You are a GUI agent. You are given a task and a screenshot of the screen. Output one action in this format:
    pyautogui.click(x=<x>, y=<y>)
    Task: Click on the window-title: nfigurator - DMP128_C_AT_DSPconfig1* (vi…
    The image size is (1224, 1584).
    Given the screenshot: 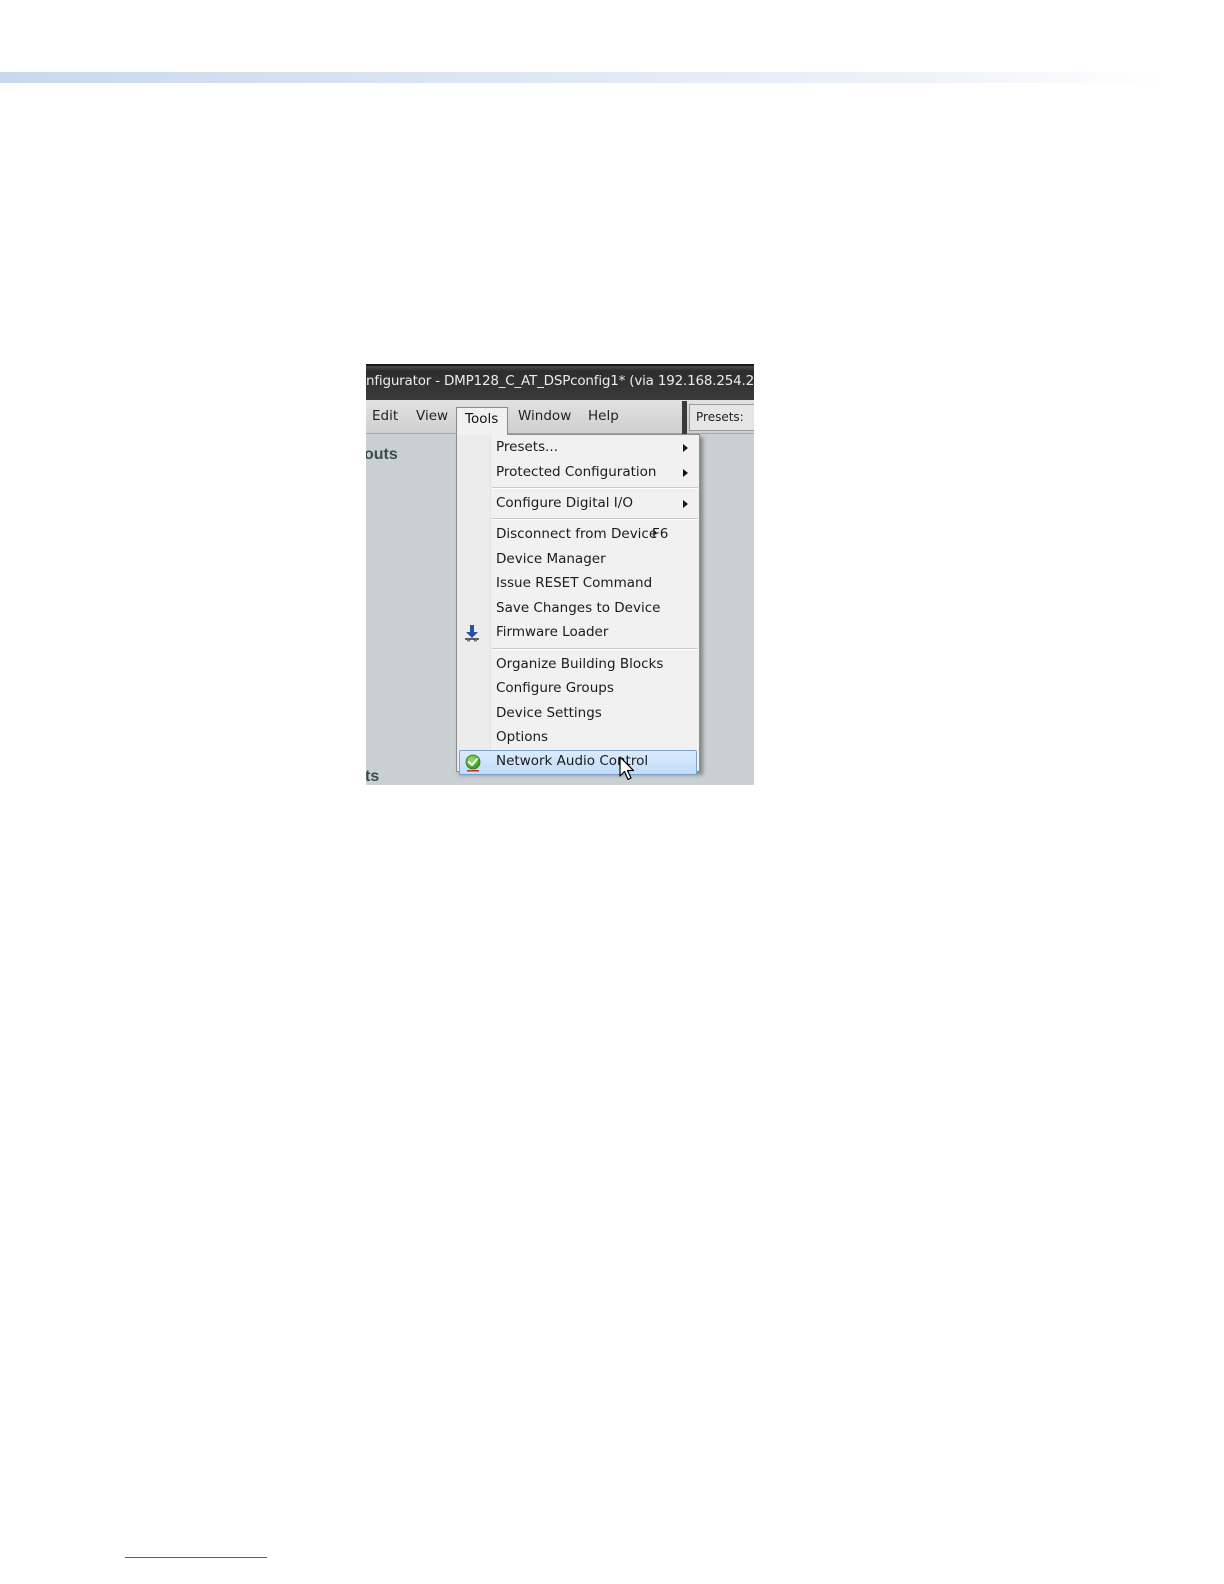 What is the action you would take?
    pyautogui.click(x=560, y=381)
    